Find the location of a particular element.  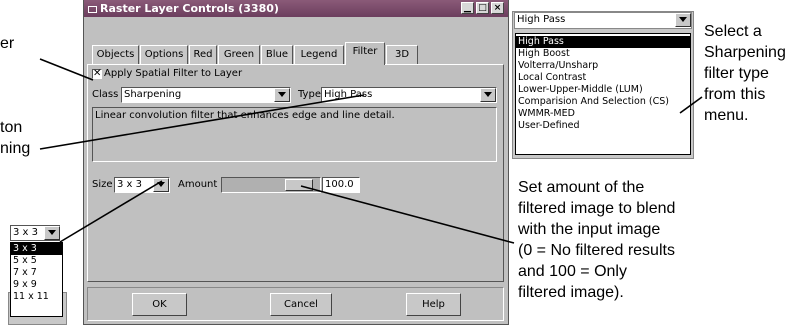

help-button: Help is located at coordinates (433, 304).